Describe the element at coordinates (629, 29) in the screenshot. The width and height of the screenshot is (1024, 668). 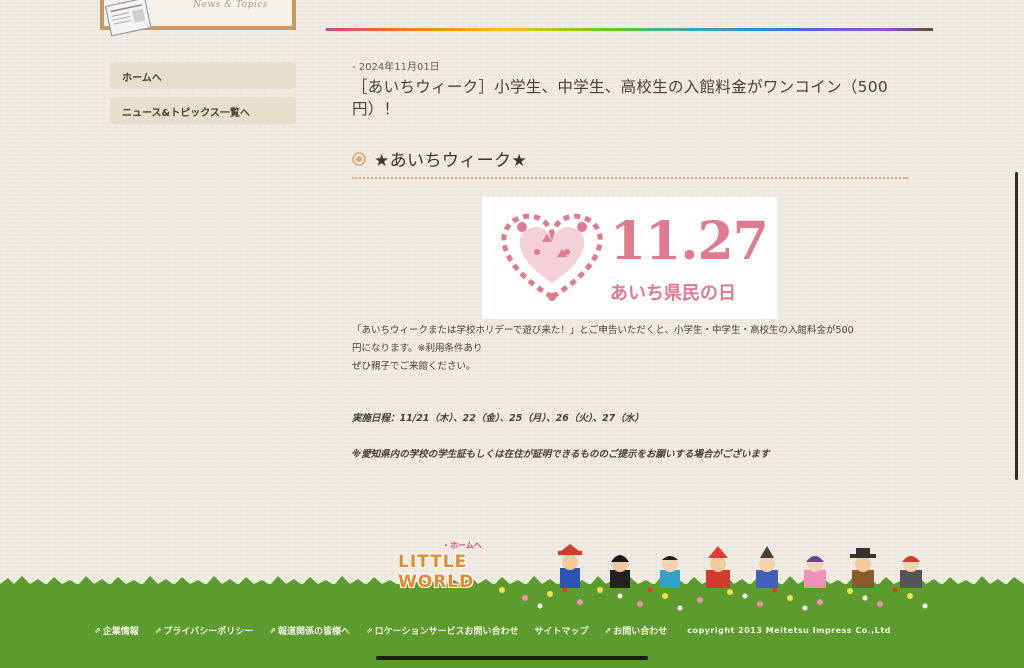
I see `rainbow-divider` at that location.